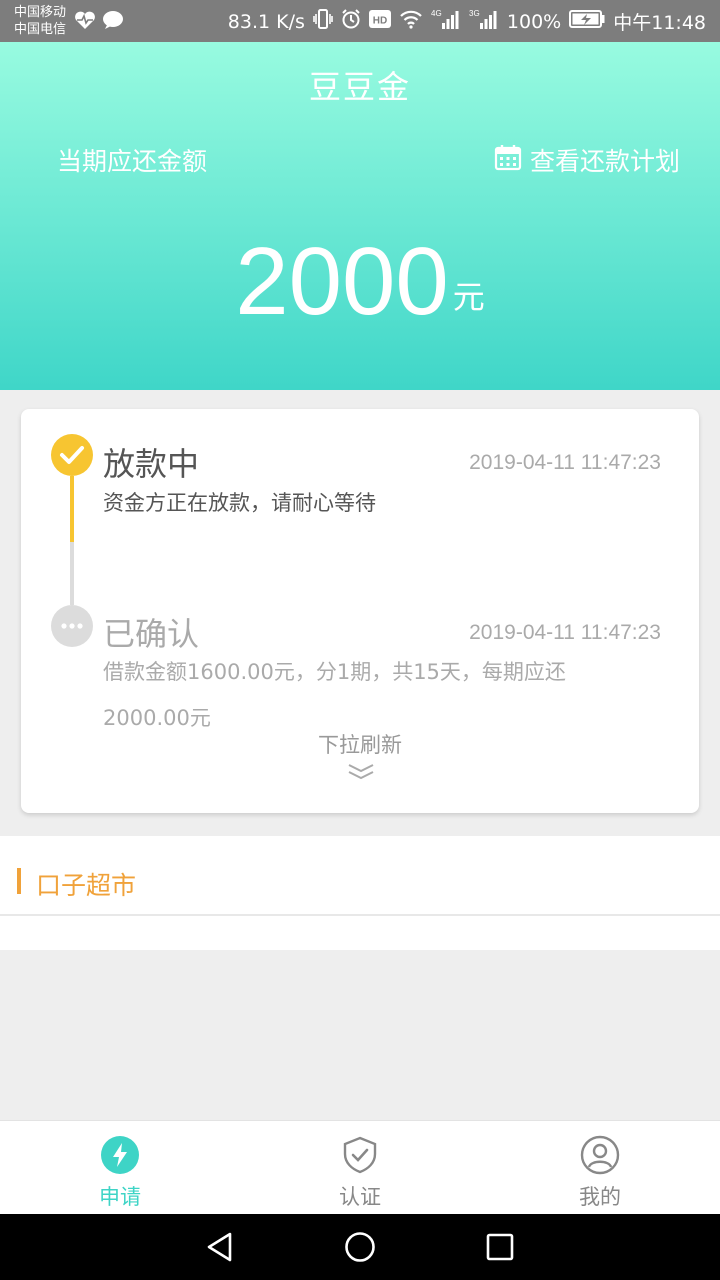 This screenshot has width=720, height=1280. Describe the element at coordinates (360, 745) in the screenshot. I see `pull-to-refresh-hint: 下拉刷新` at that location.